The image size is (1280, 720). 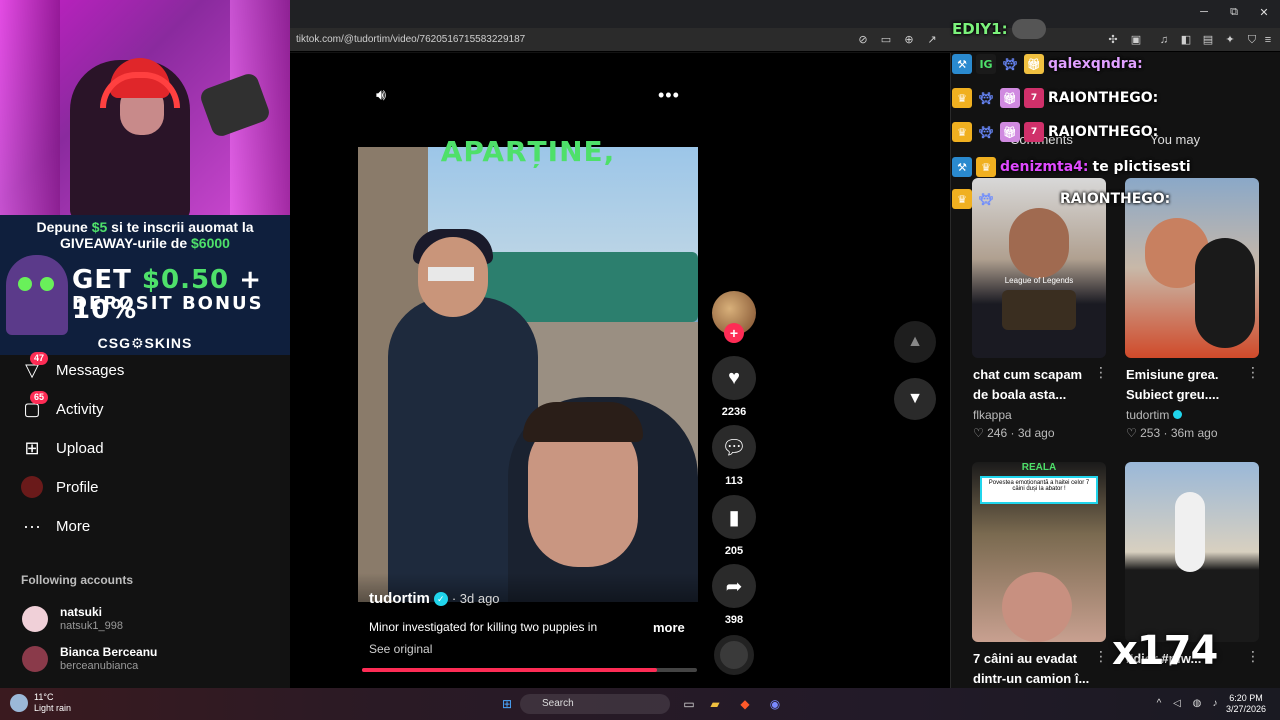 What do you see at coordinates (1192, 552) in the screenshot?
I see `video-card-thumbnail` at bounding box center [1192, 552].